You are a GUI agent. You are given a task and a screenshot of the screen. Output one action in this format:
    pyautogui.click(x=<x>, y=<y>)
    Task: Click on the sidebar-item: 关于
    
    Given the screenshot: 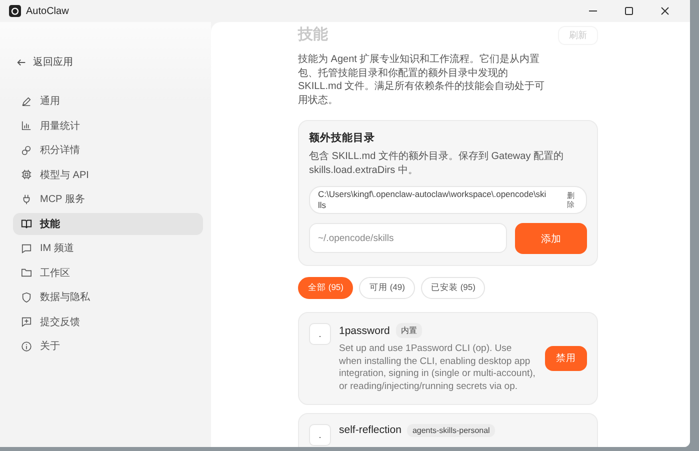 What is the action you would take?
    pyautogui.click(x=108, y=346)
    